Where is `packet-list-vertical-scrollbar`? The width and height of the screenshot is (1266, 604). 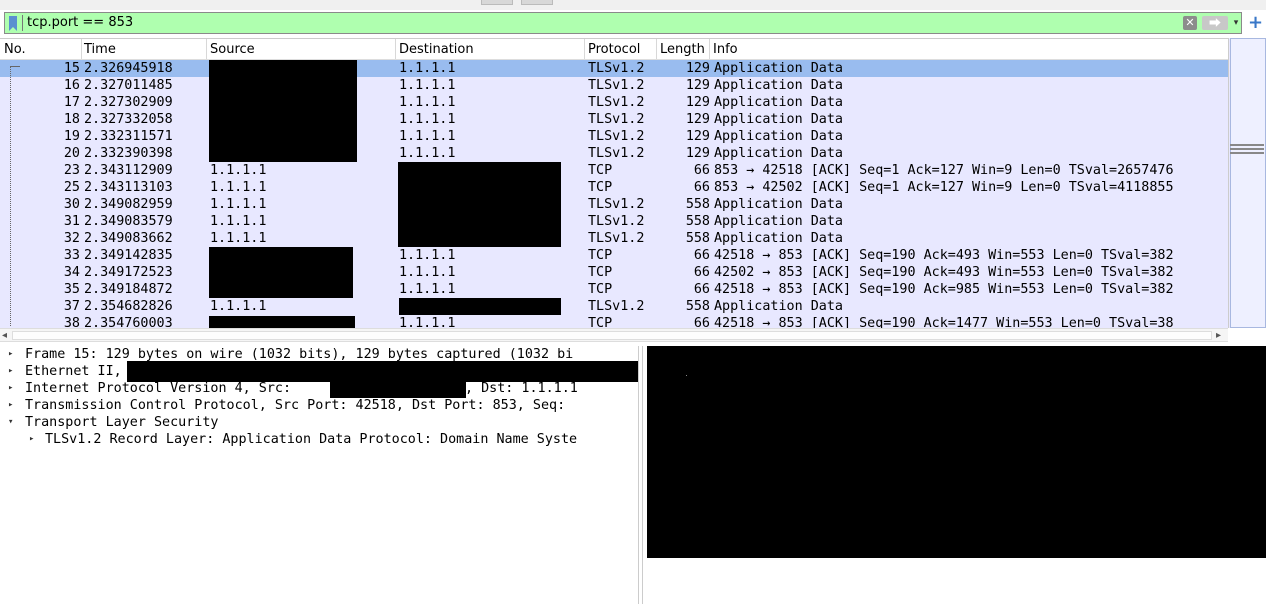
packet-list-vertical-scrollbar is located at coordinates (1247, 183).